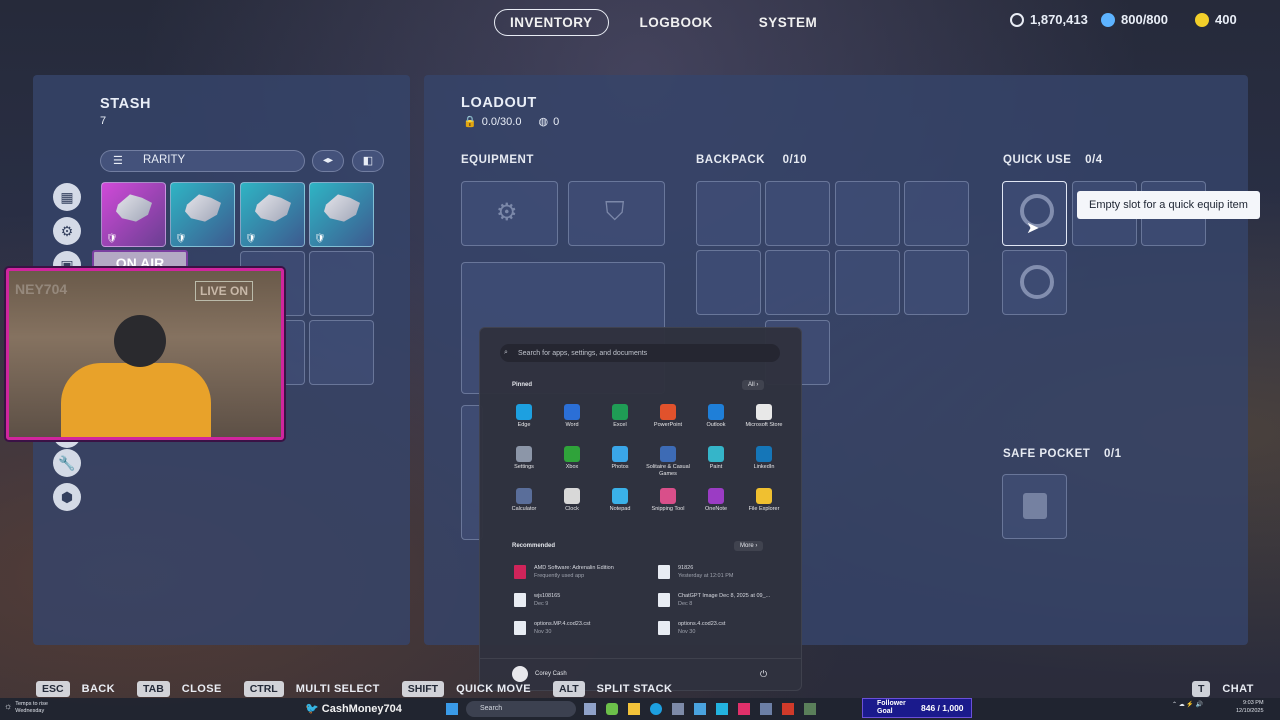  Describe the element at coordinates (715, 509) in the screenshot. I see `app-label: OneNote` at that location.